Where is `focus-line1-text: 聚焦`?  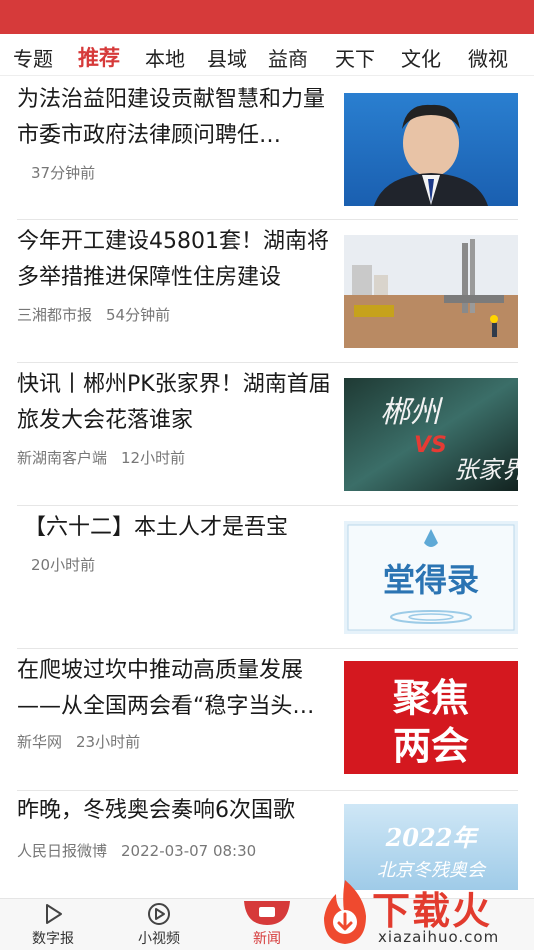 focus-line1-text: 聚焦 is located at coordinates (430, 697).